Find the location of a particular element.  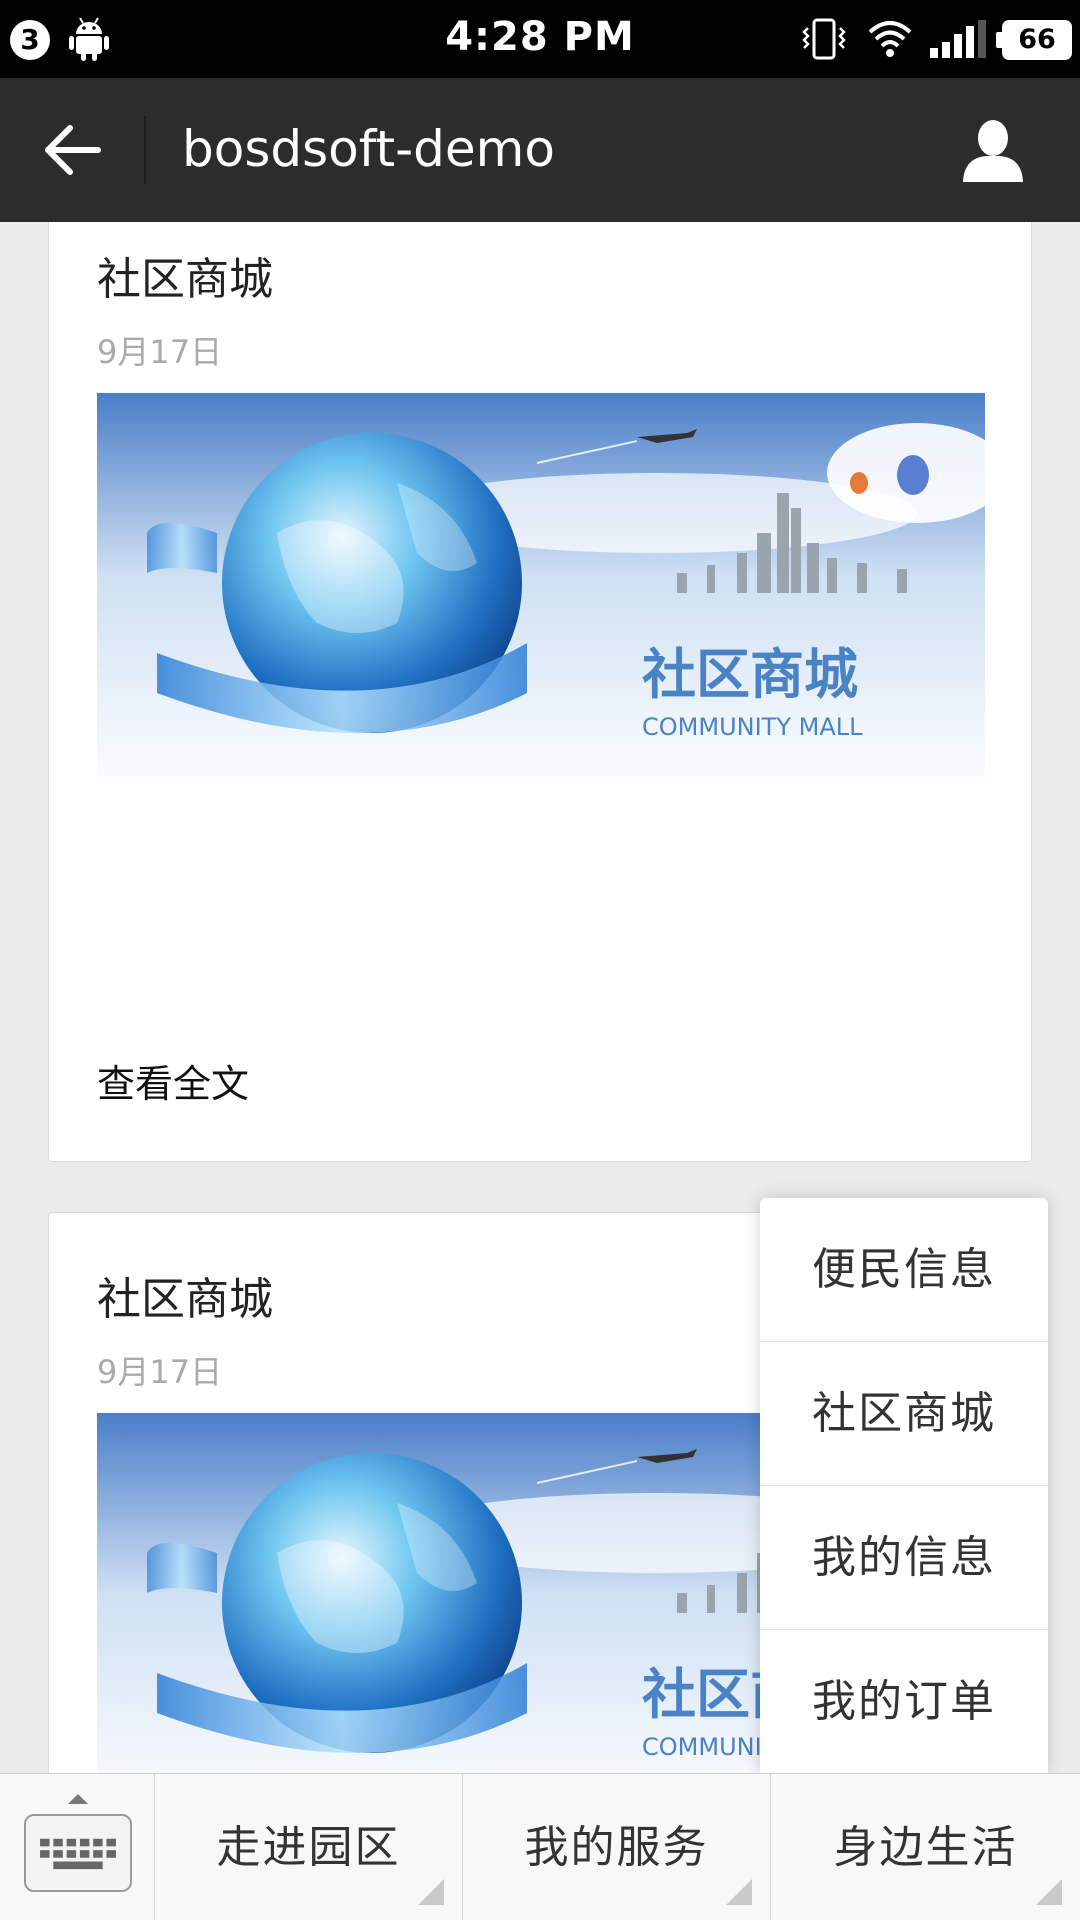

menu-item-nearby-life: 身边生活 is located at coordinates (925, 1847).